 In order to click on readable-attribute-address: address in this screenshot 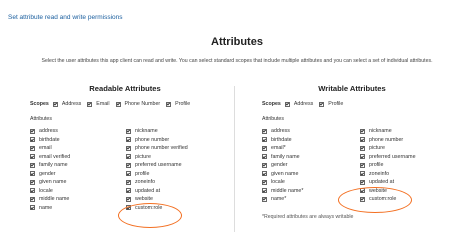, I will do `click(50, 131)`.